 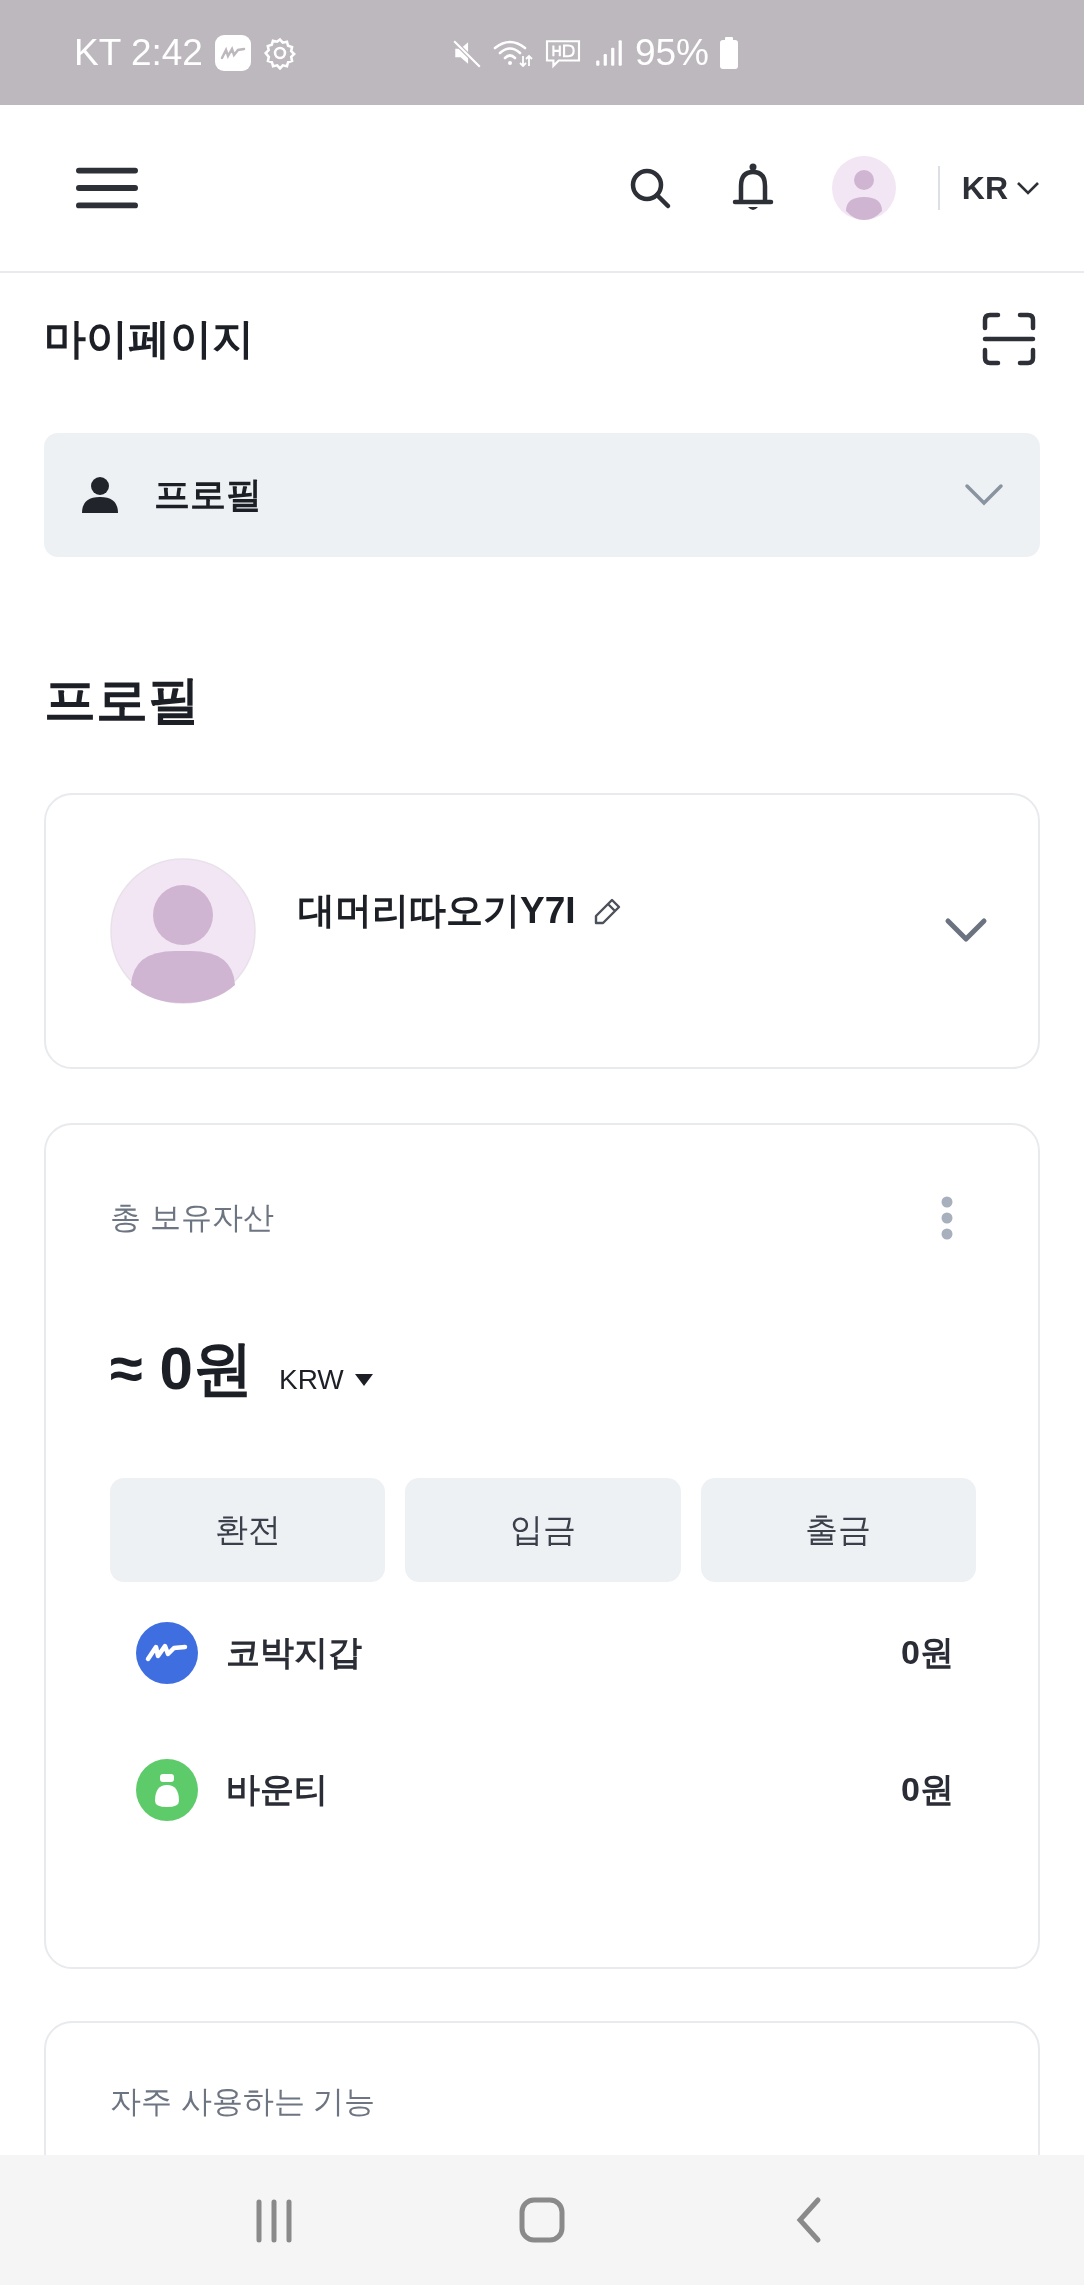 What do you see at coordinates (326, 1380) in the screenshot?
I see `currency-selector: KRW` at bounding box center [326, 1380].